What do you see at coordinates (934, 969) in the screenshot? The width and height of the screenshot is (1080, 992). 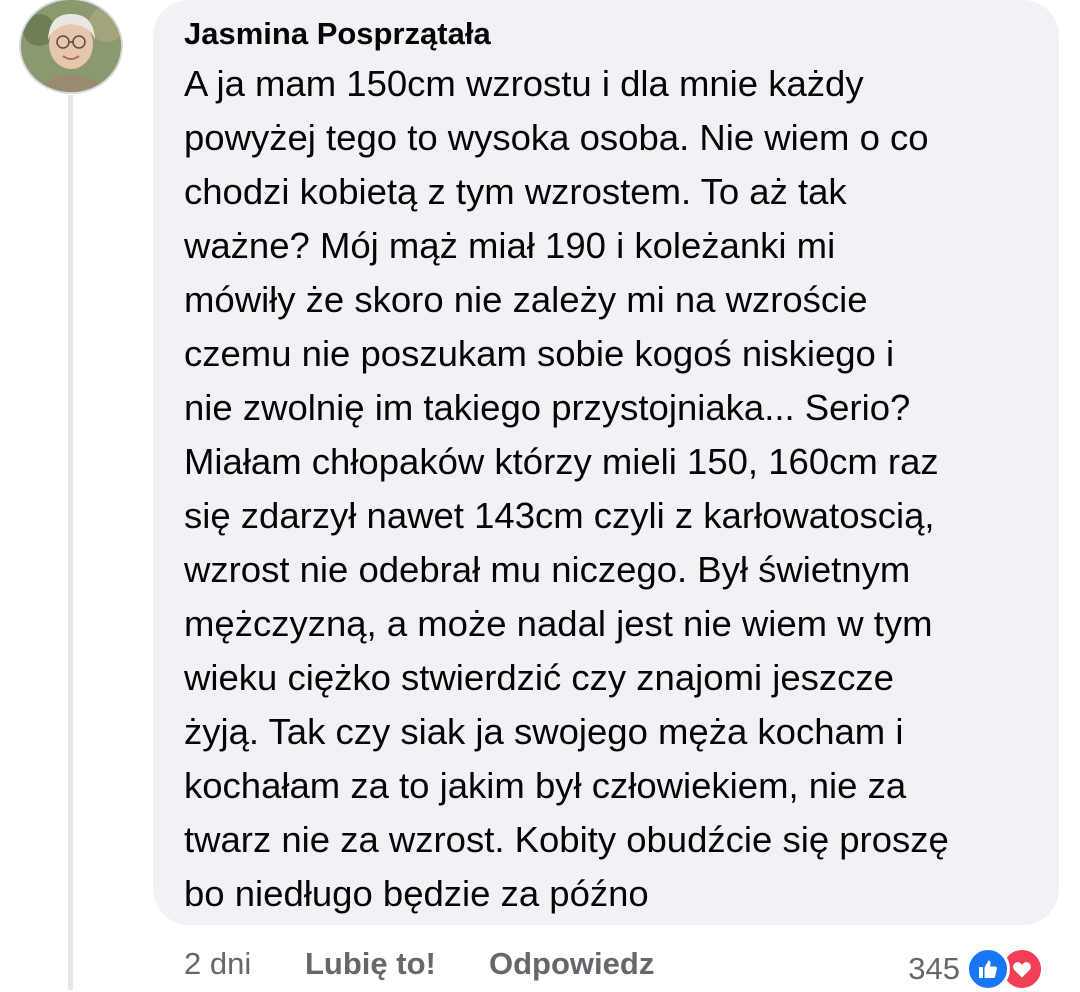 I see `reaction-count: 345` at bounding box center [934, 969].